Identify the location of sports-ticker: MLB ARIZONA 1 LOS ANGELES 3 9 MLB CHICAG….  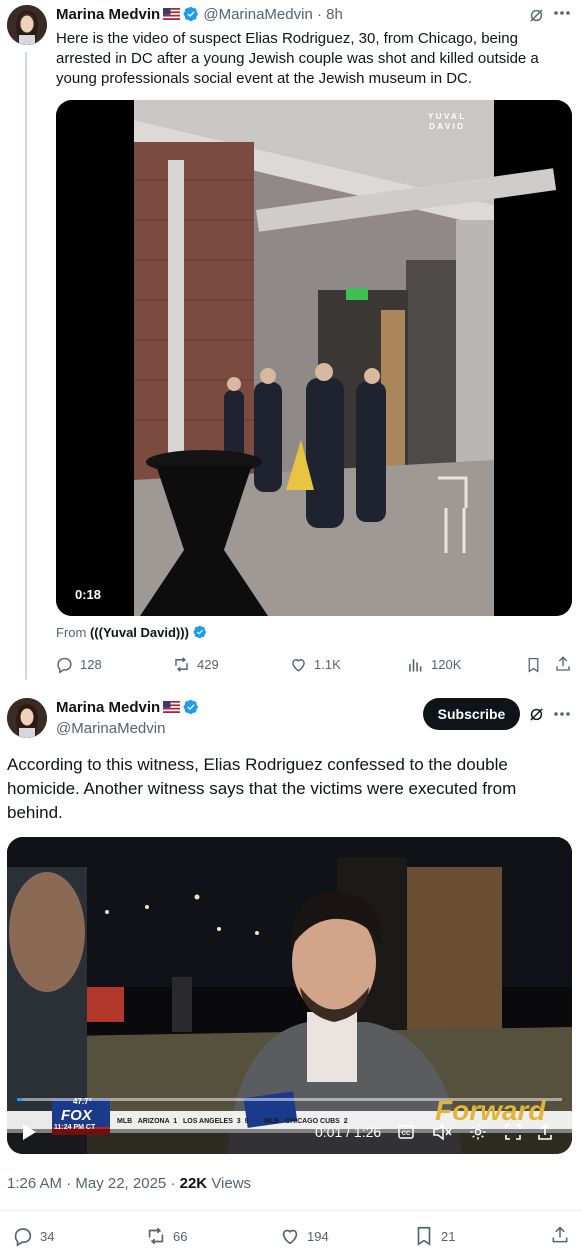
(232, 1121).